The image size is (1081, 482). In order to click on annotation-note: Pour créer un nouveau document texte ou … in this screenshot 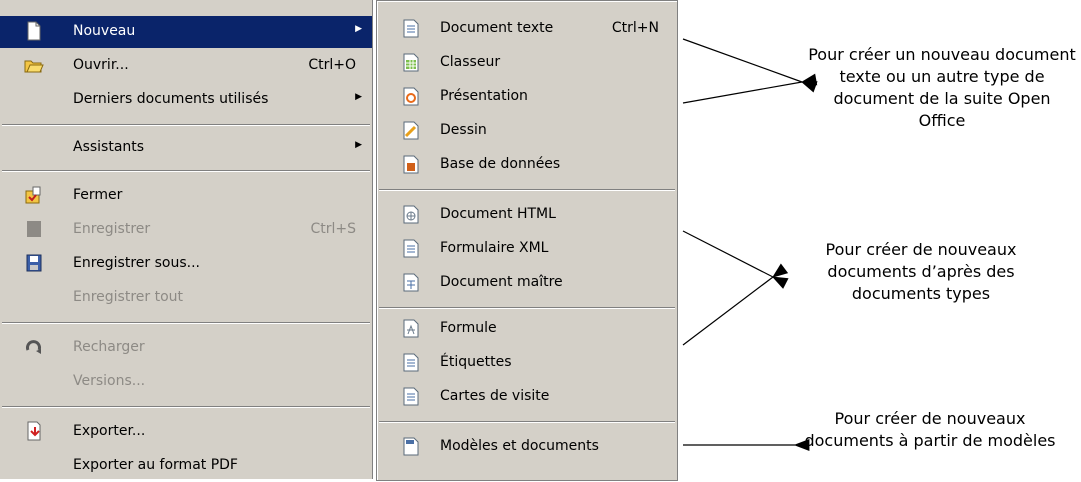, I will do `click(942, 87)`.